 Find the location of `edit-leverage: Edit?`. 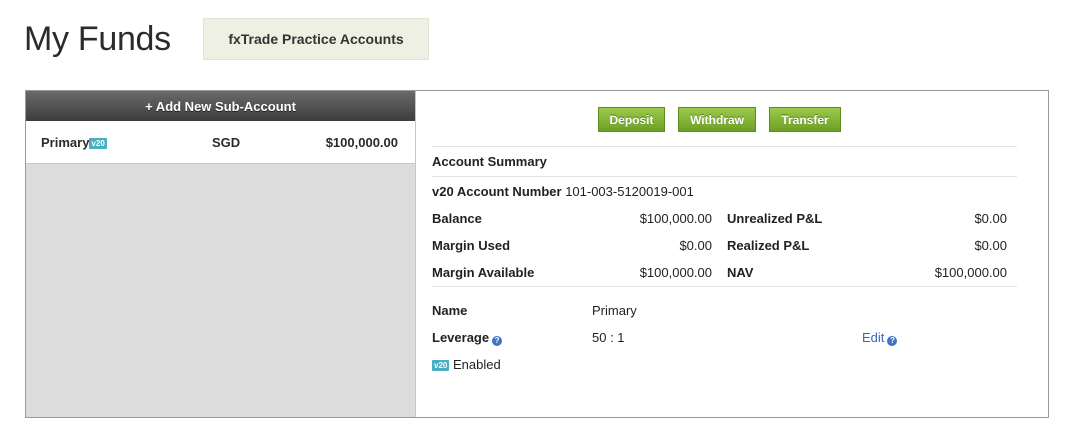

edit-leverage: Edit? is located at coordinates (880, 338).